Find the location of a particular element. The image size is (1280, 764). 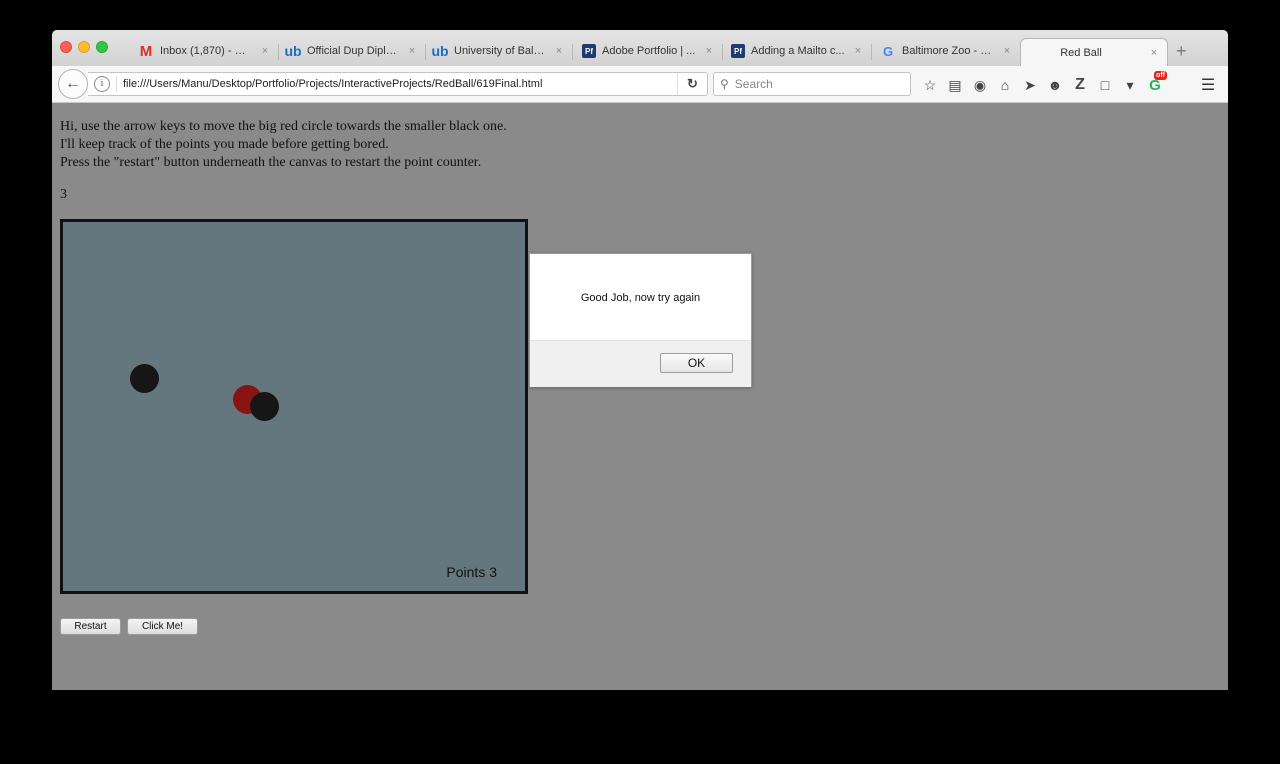

send-icon: ➤ is located at coordinates (1030, 85).